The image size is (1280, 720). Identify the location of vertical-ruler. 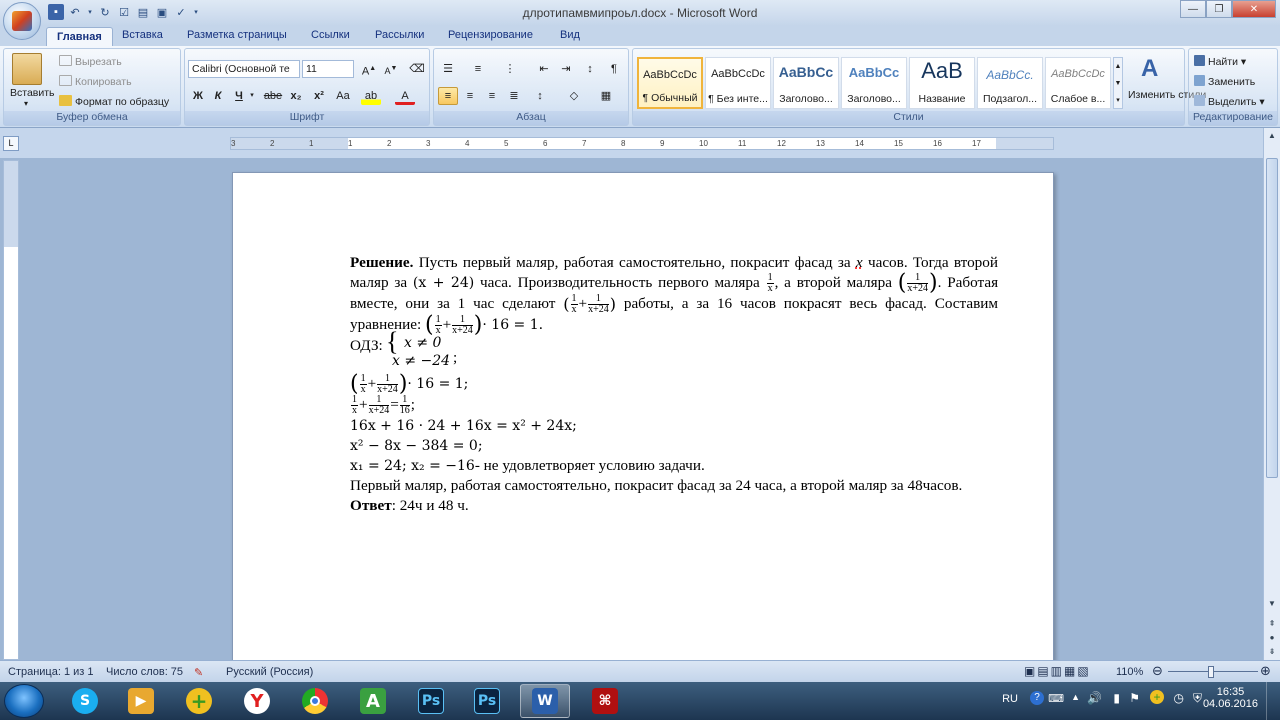
(11, 410).